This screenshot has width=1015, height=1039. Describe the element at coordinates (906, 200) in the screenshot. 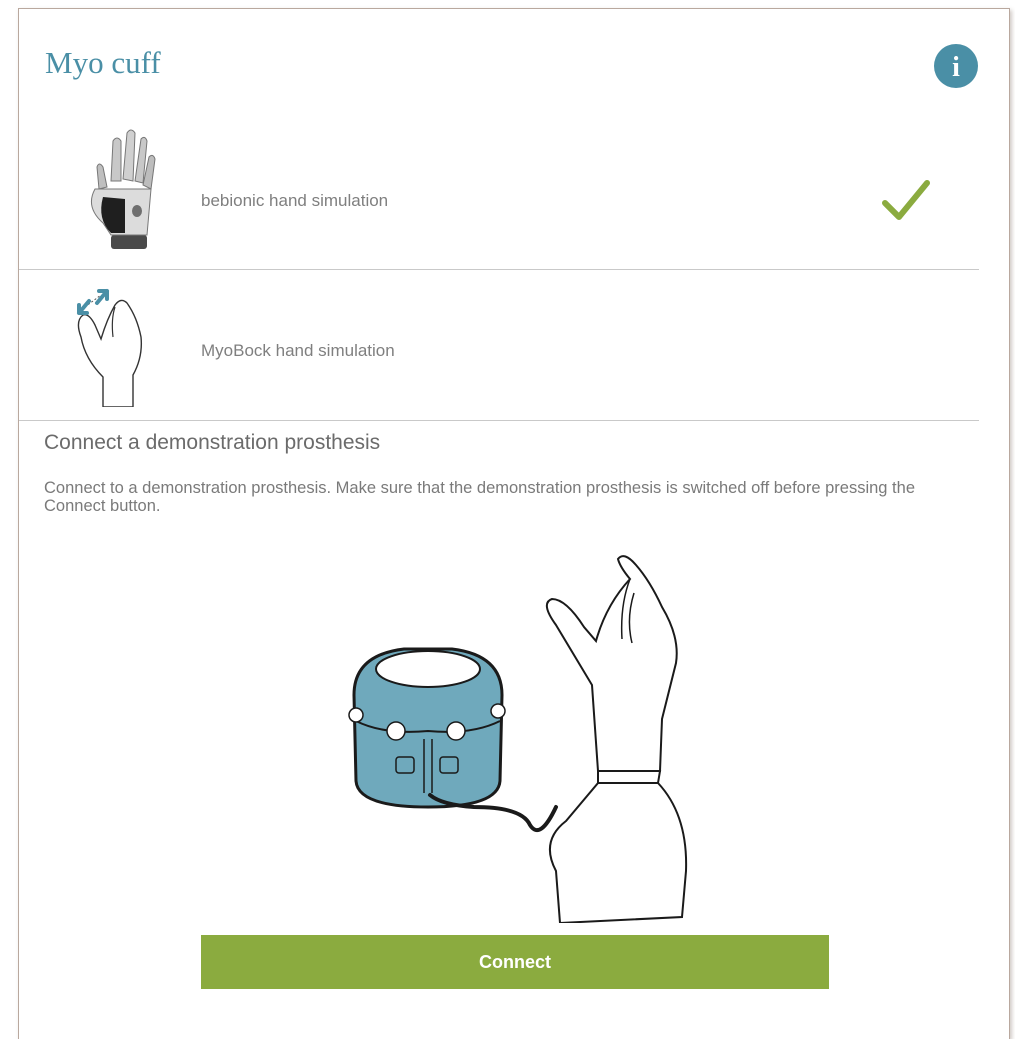

I see `checkmark-icon` at that location.